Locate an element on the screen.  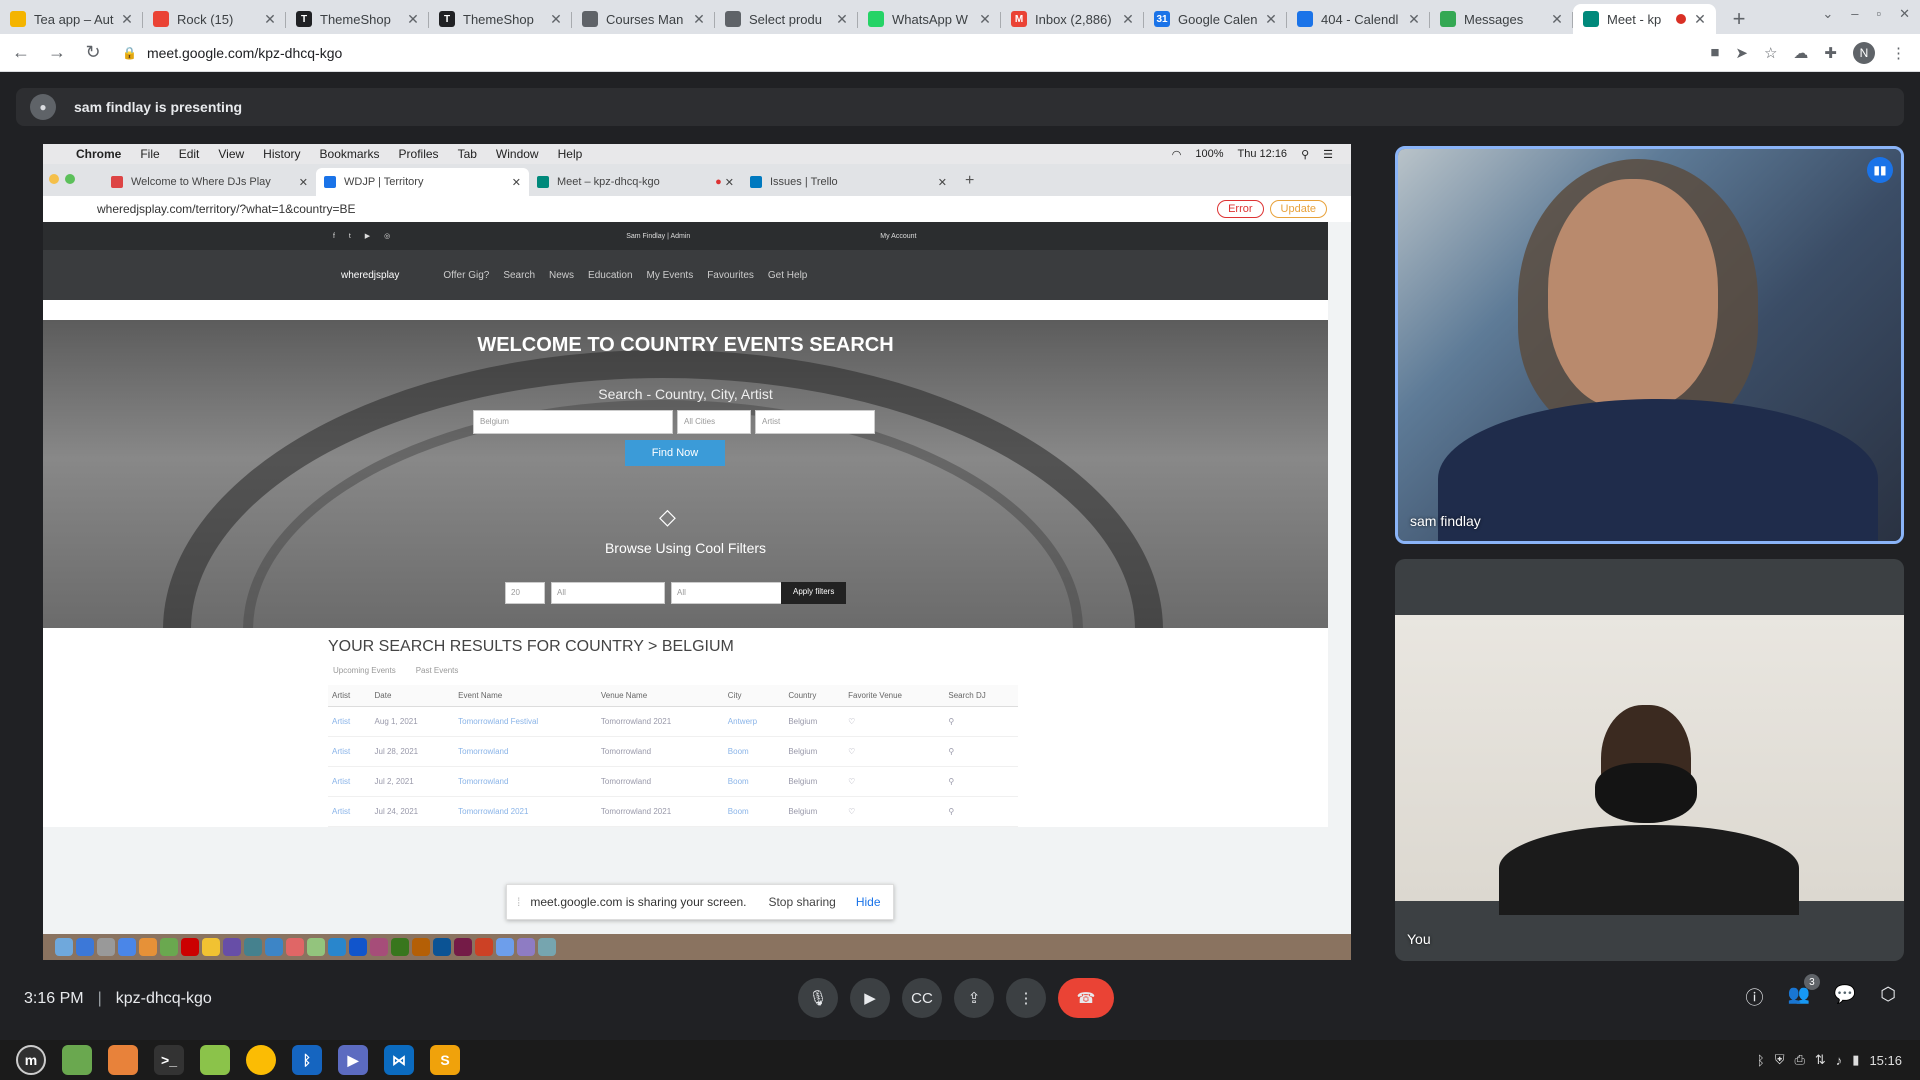
bluetooth-app-icon: ᛒ is located at coordinates (307, 1060).